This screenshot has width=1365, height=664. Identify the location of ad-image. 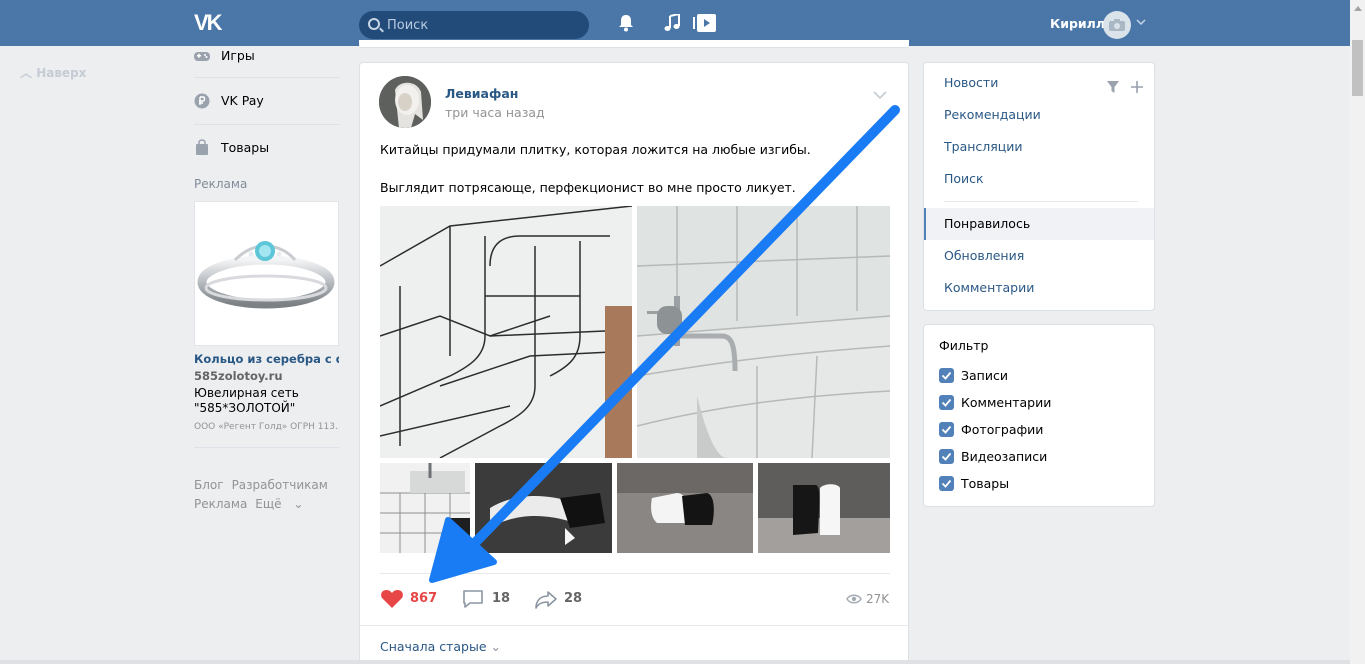
(266, 273).